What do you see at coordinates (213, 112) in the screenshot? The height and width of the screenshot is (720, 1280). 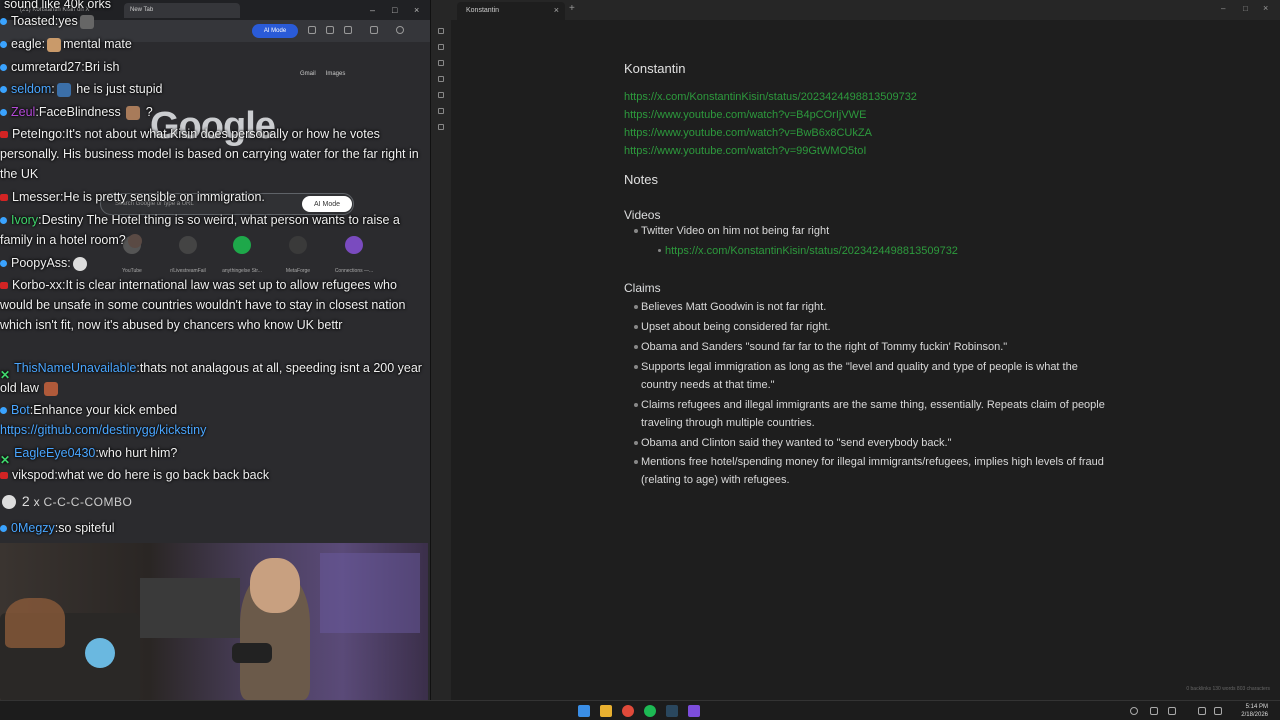 I see `chat-message: Zeul:FaceBlindness ?` at bounding box center [213, 112].